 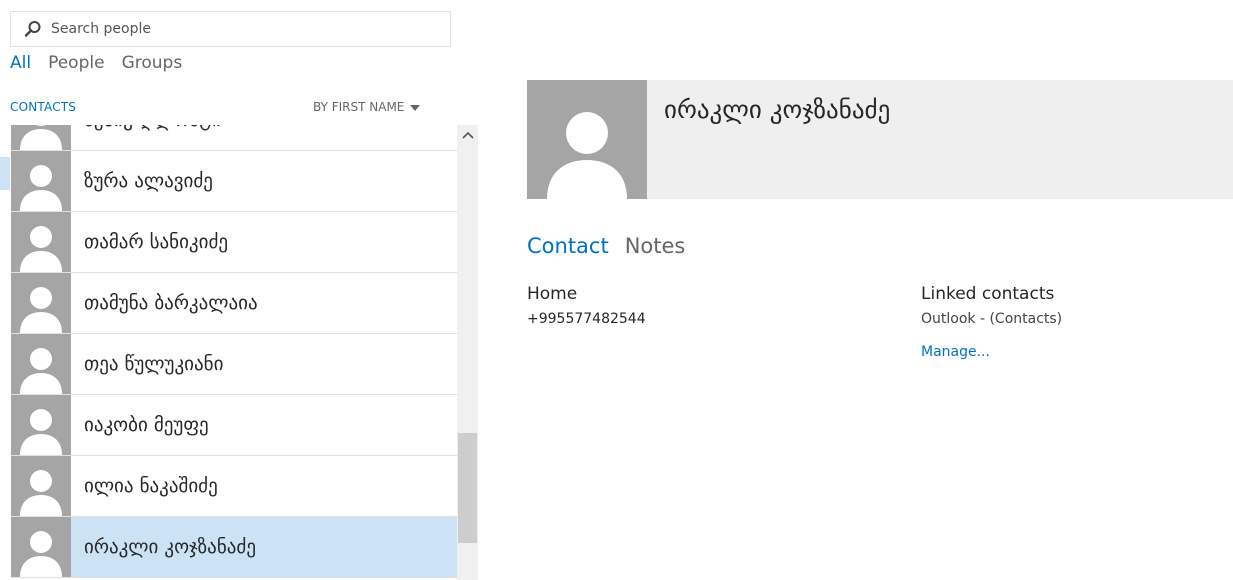 I want to click on search-input, so click(x=250, y=29).